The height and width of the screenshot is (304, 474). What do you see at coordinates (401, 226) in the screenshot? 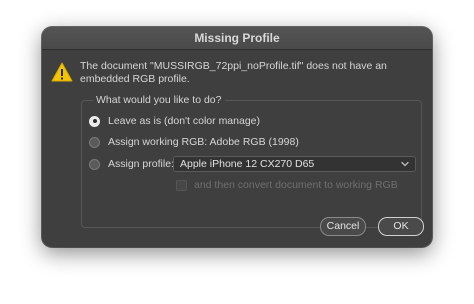
I see `ok-button: OK` at bounding box center [401, 226].